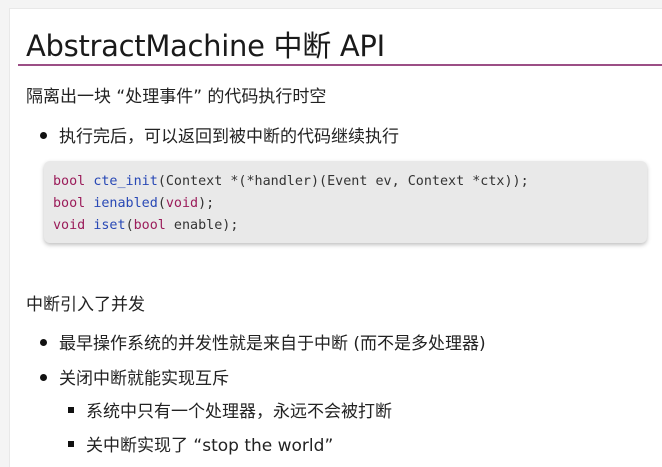 Image resolution: width=662 pixels, height=467 pixels. What do you see at coordinates (350, 204) in the screenshot?
I see `code-line-1: bool ienabled(void);` at bounding box center [350, 204].